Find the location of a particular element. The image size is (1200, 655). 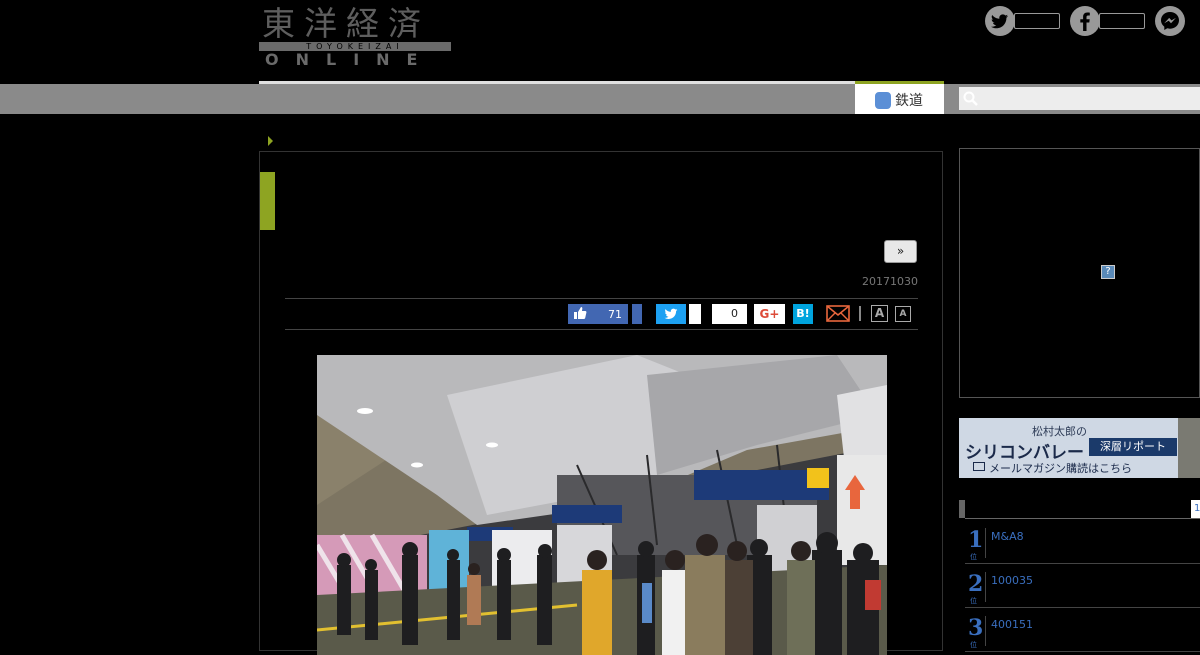

facebook-icon is located at coordinates (1085, 21).